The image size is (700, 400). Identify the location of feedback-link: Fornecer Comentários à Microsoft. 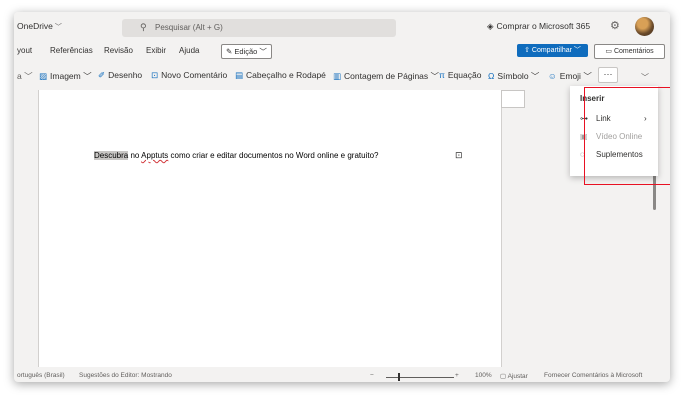
(593, 375).